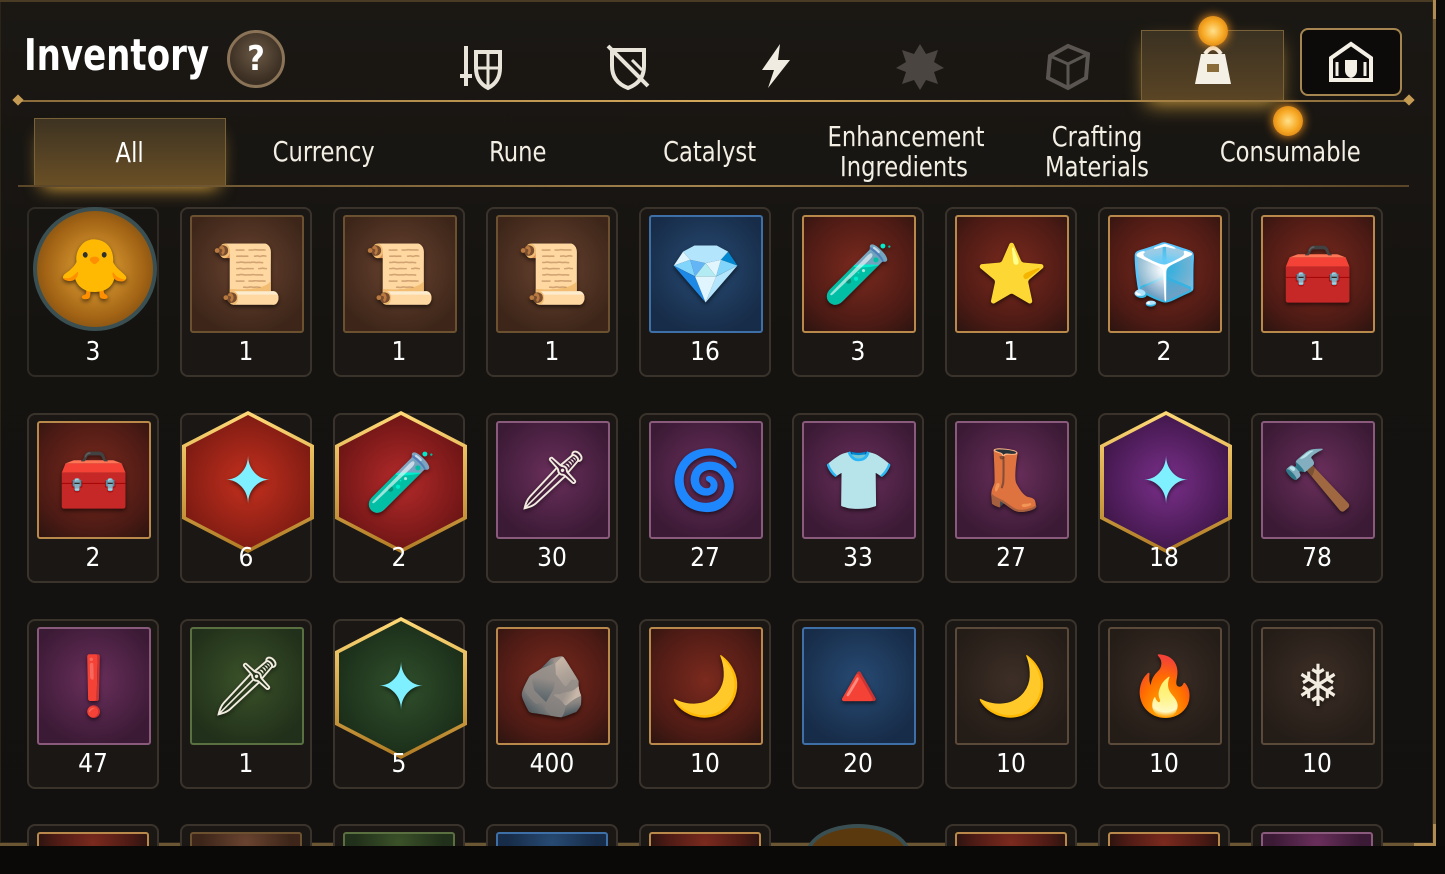  What do you see at coordinates (1318, 686) in the screenshot?
I see `blue-disc-icon: ❄` at bounding box center [1318, 686].